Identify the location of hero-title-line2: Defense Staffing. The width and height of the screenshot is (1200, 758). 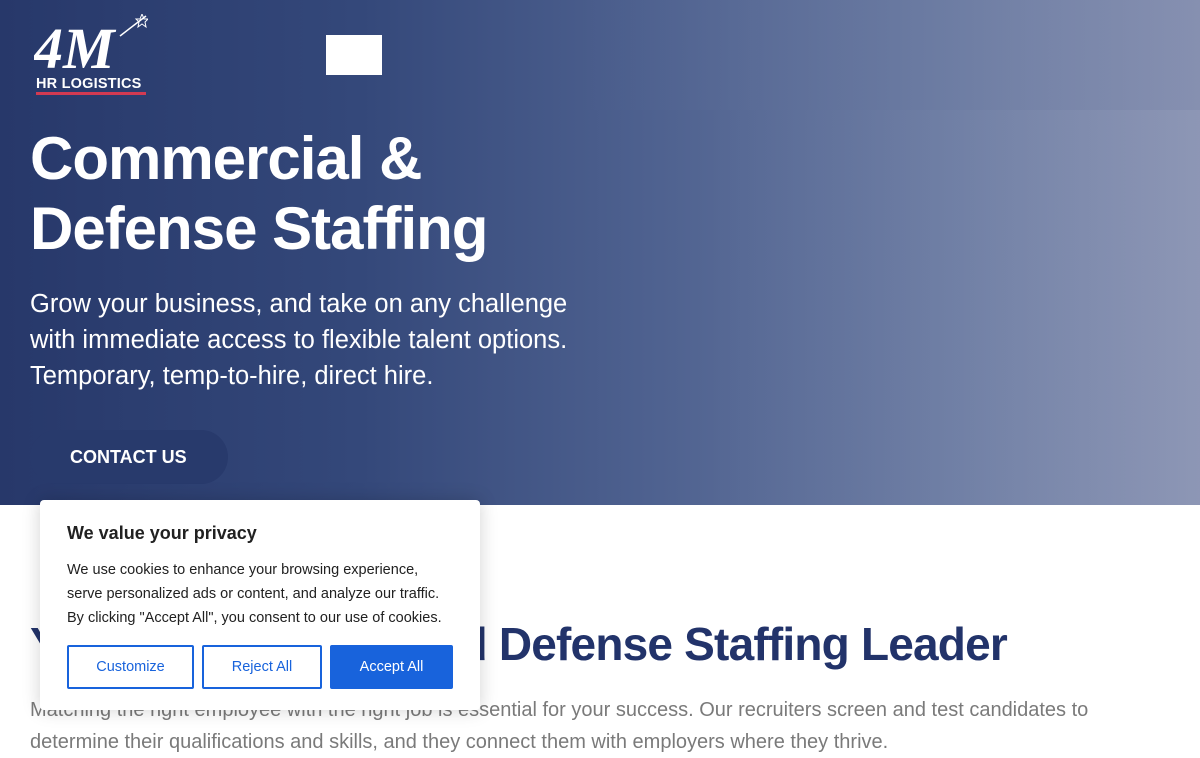
(259, 228).